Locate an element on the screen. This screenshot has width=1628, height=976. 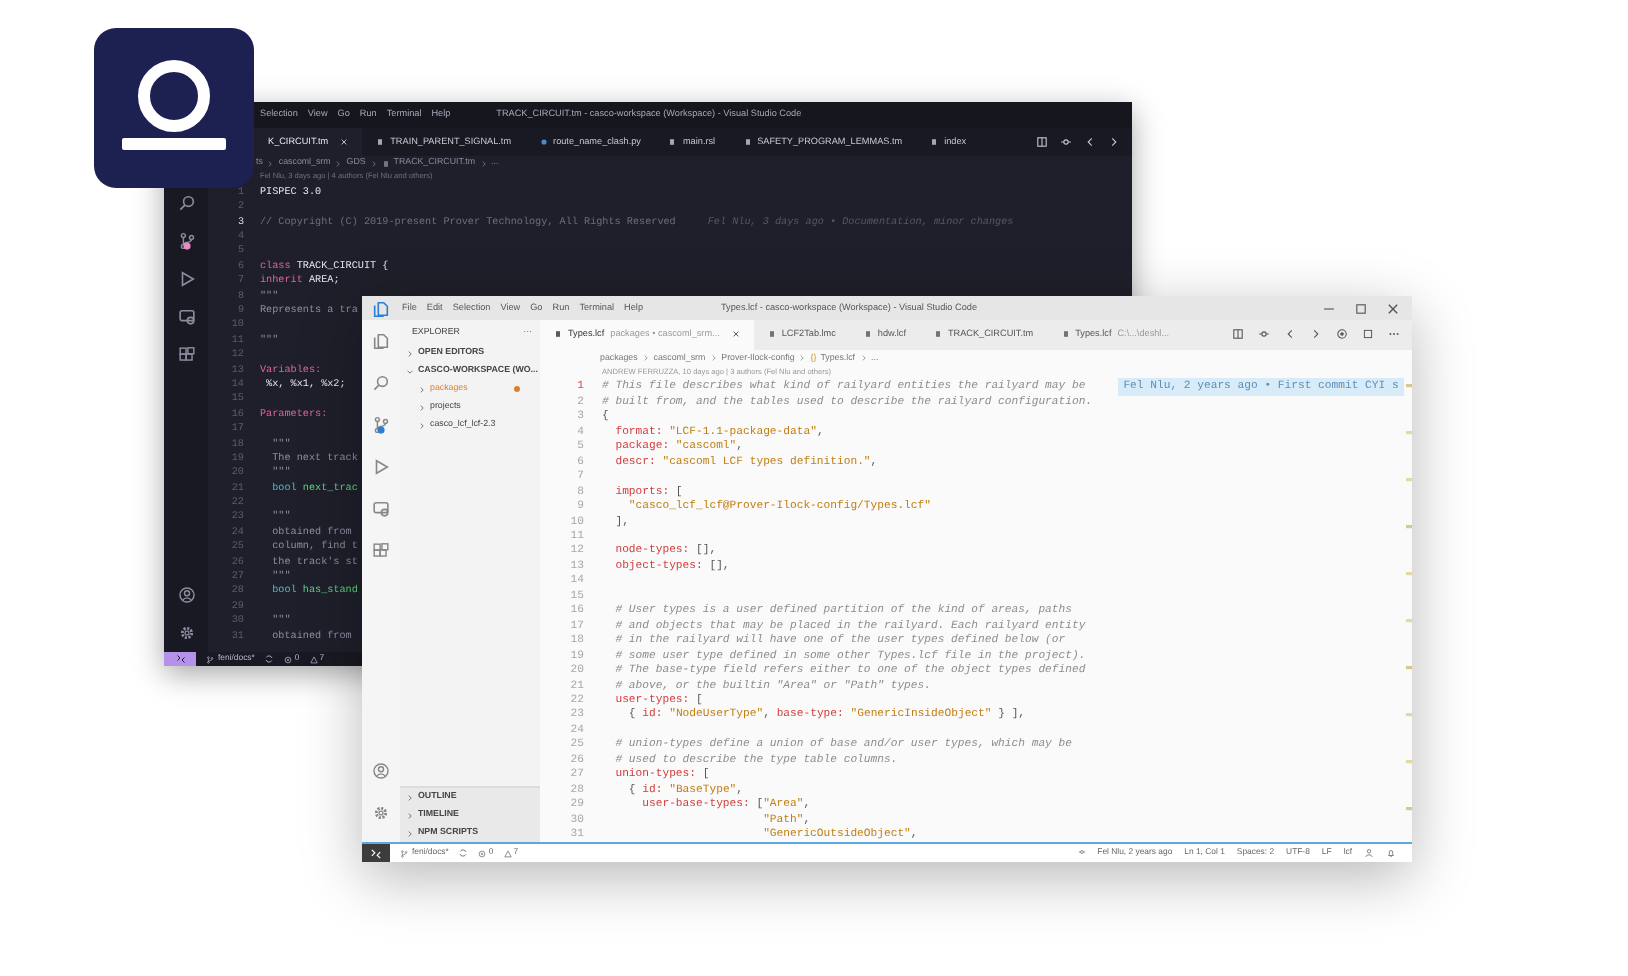
remote-icon is located at coordinates (180, 659).